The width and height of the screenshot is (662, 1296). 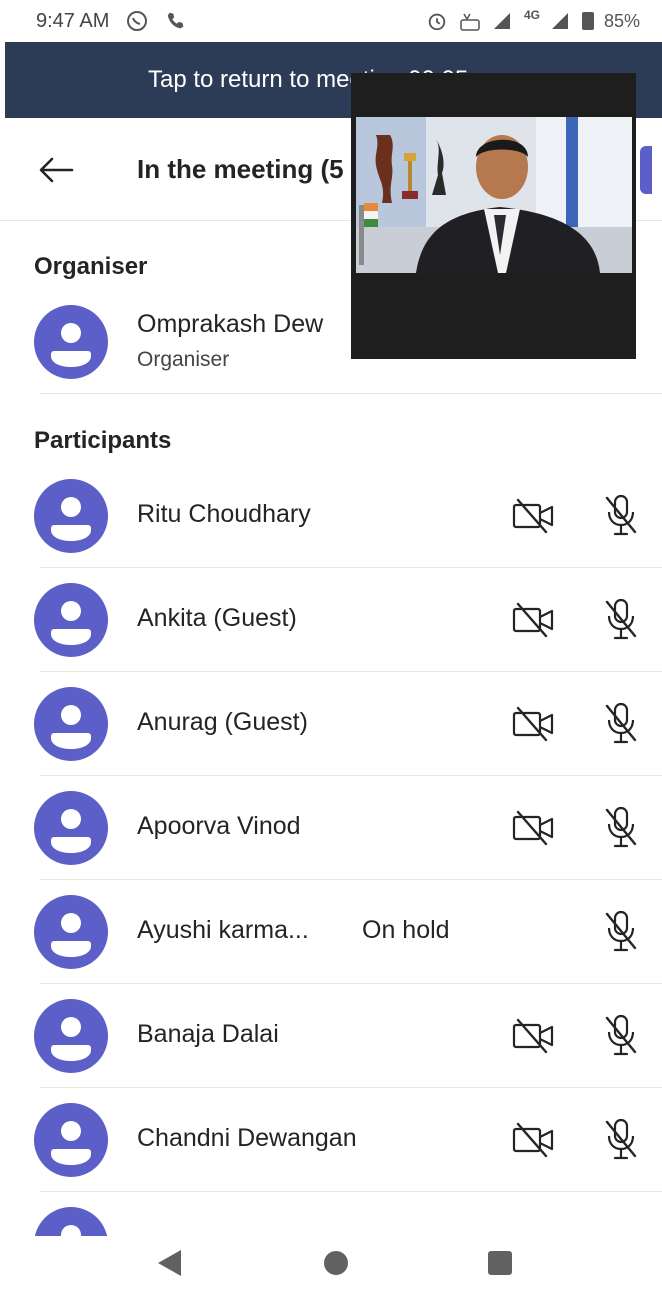 I want to click on participant-name: Apoorva Vinod, so click(x=219, y=826).